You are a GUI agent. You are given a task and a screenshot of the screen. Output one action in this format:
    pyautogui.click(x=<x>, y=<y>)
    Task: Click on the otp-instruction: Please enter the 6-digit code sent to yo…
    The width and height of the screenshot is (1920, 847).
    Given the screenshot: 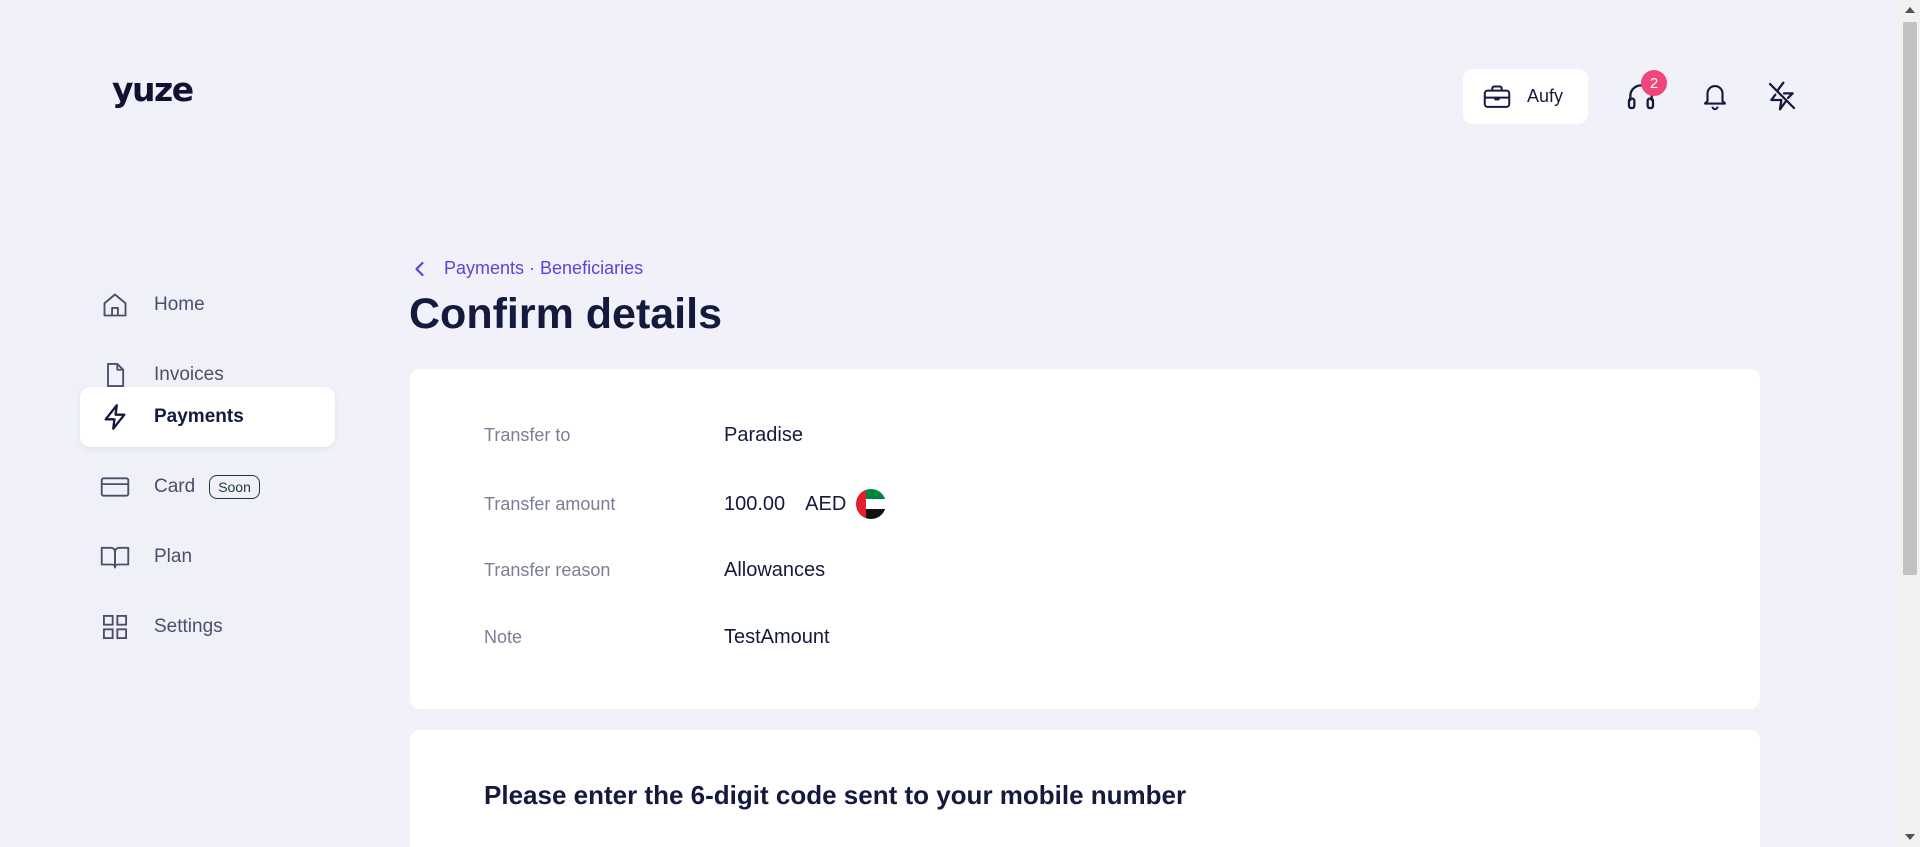 What is the action you would take?
    pyautogui.click(x=835, y=795)
    